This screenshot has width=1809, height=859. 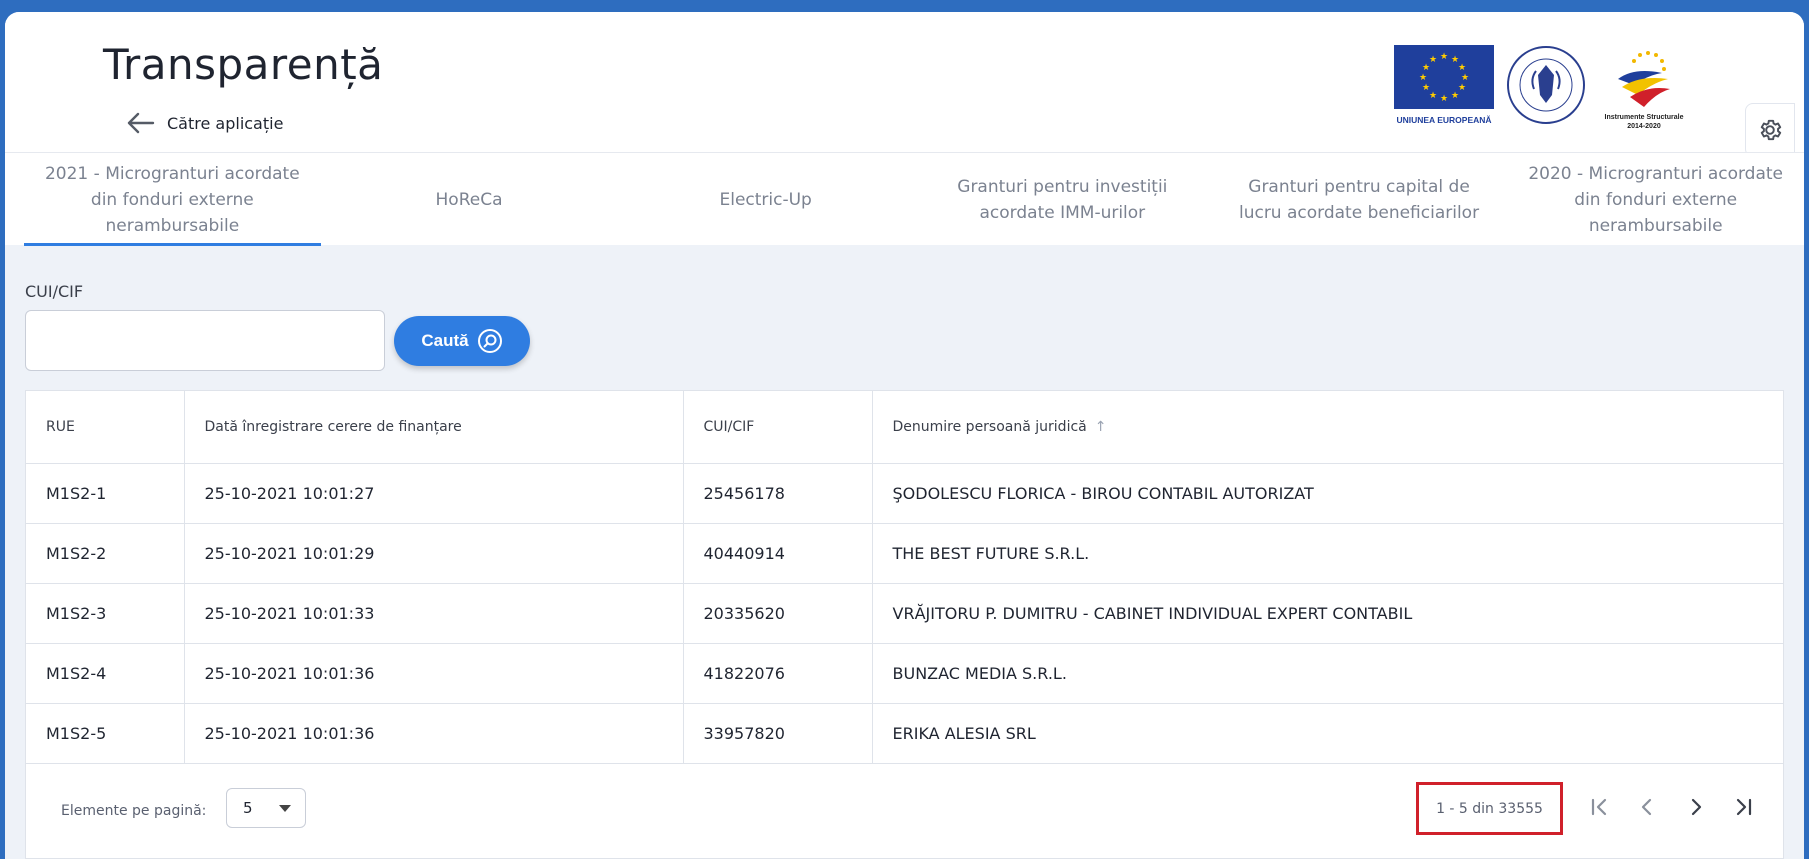 I want to click on cell-date: 25-10-2021 10:01:27, so click(x=434, y=493).